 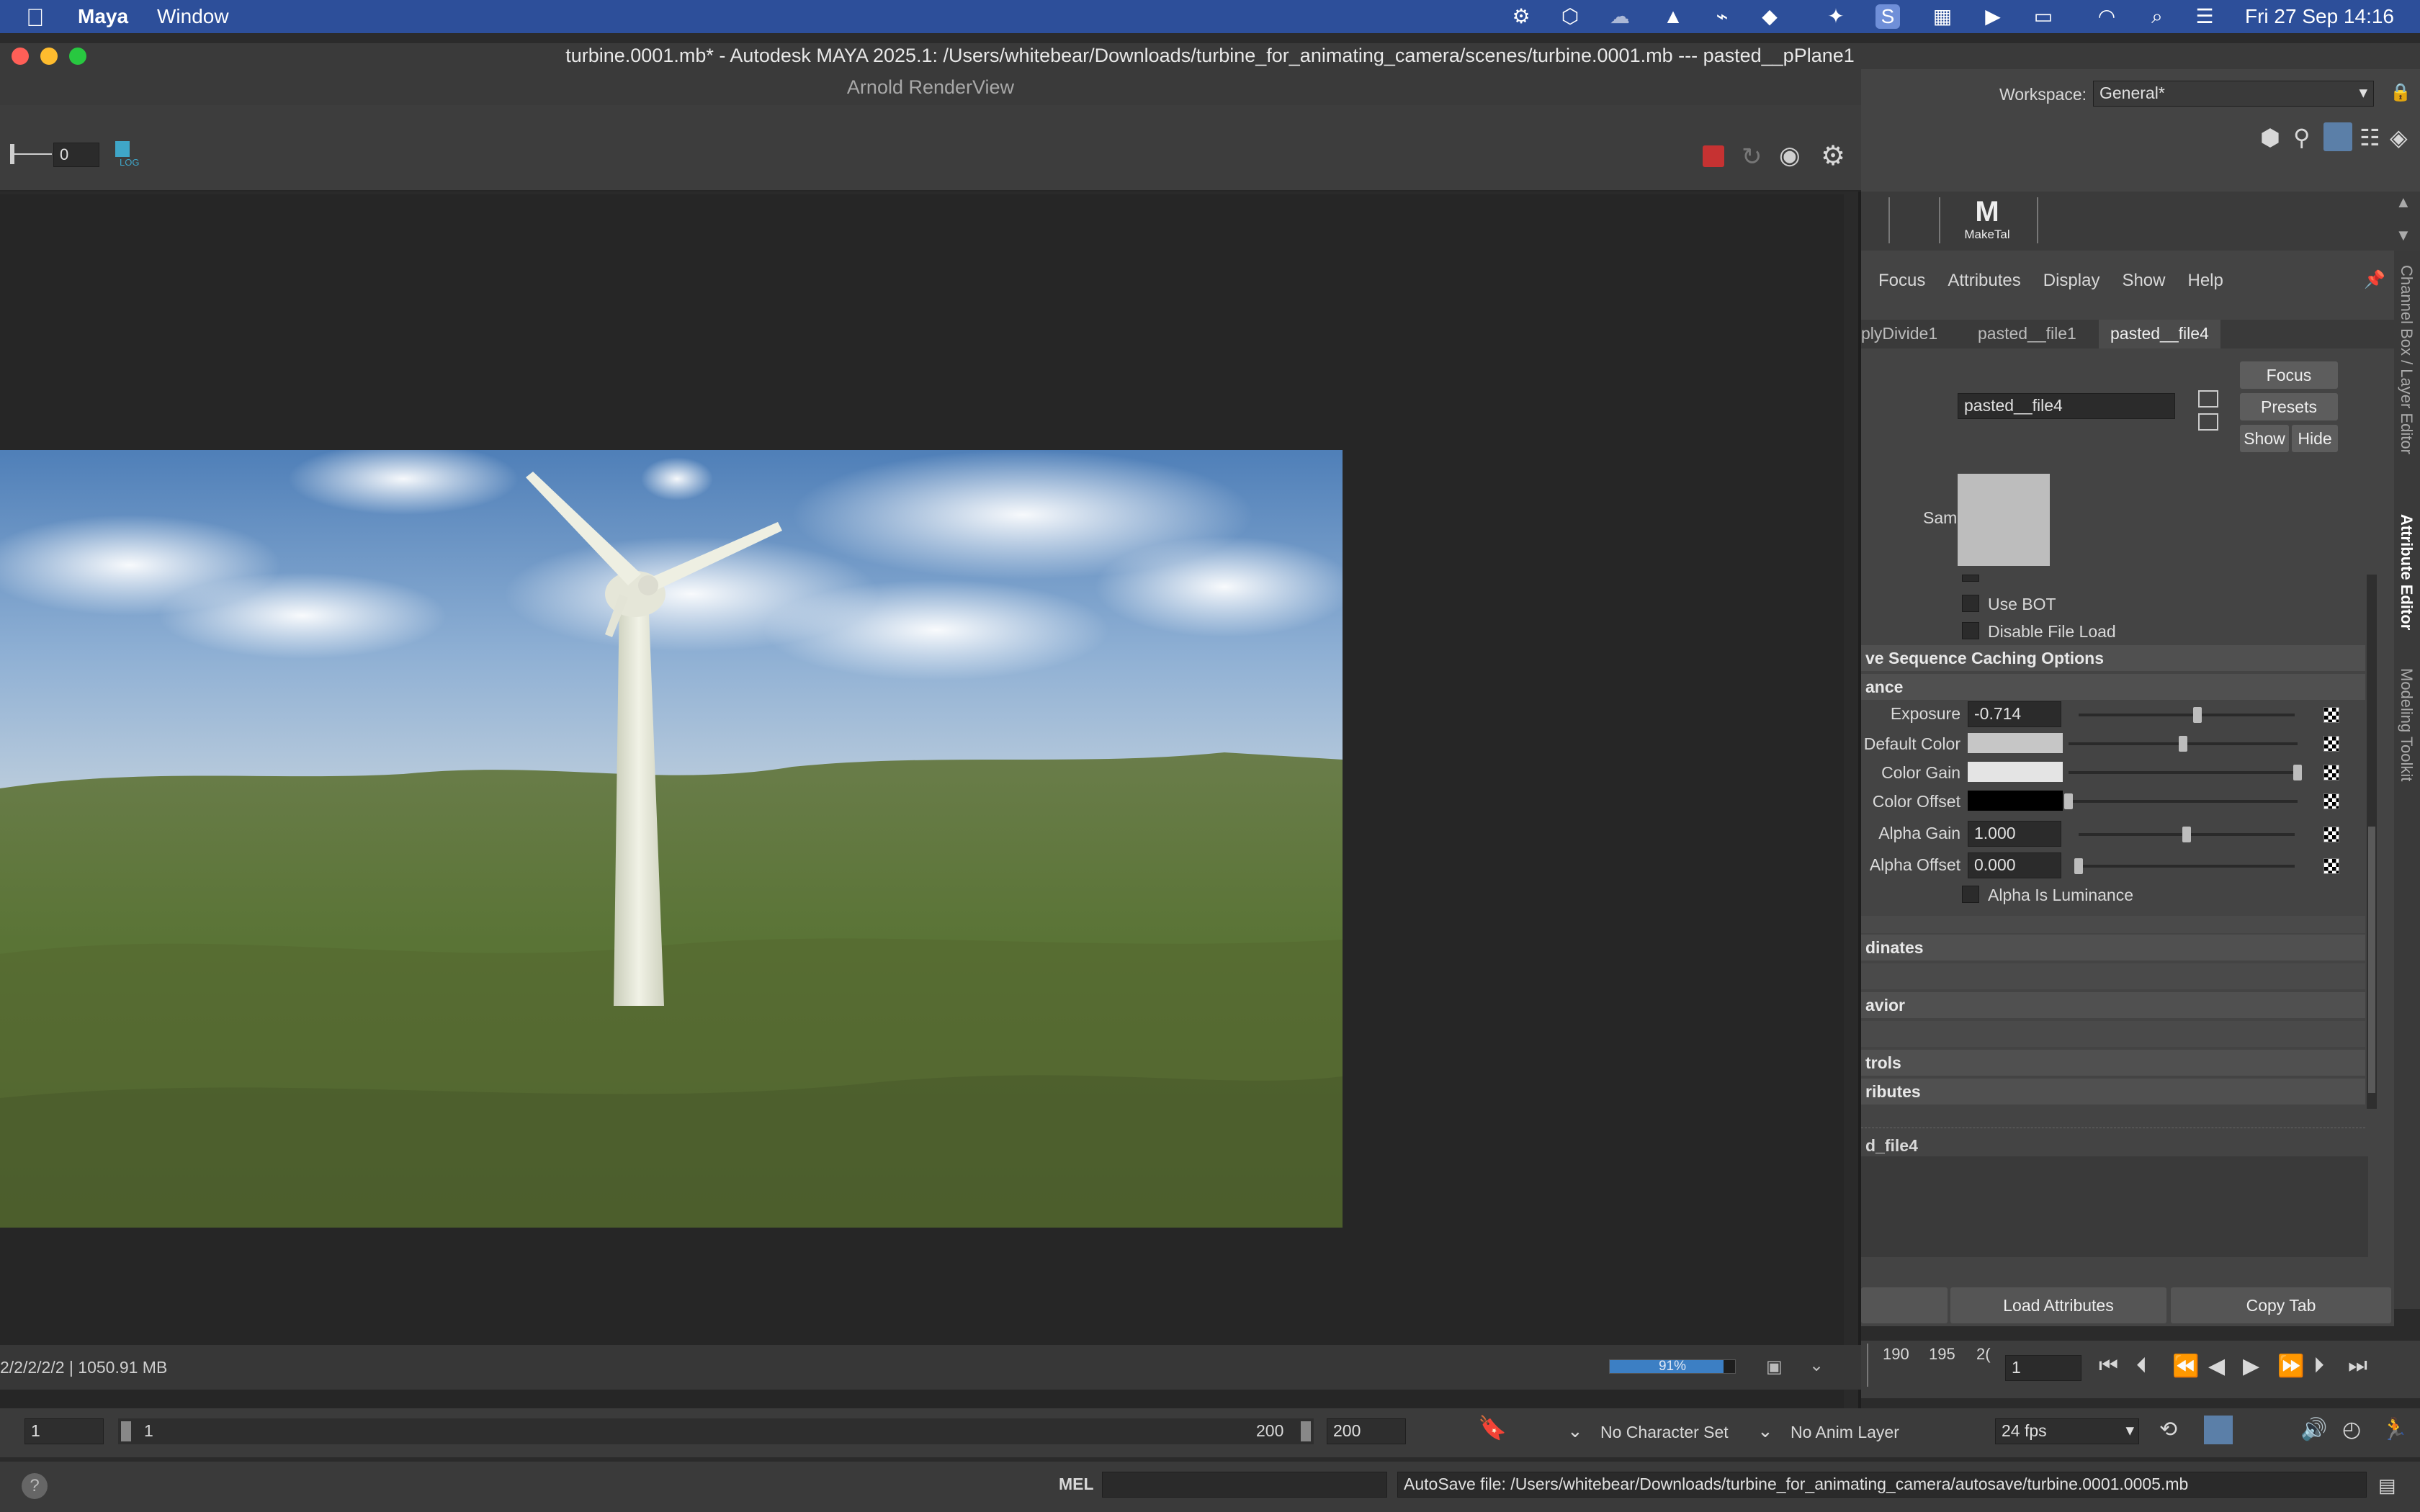 I want to click on anim-layer-dropdown: No Anim Layer, so click(x=1845, y=1432).